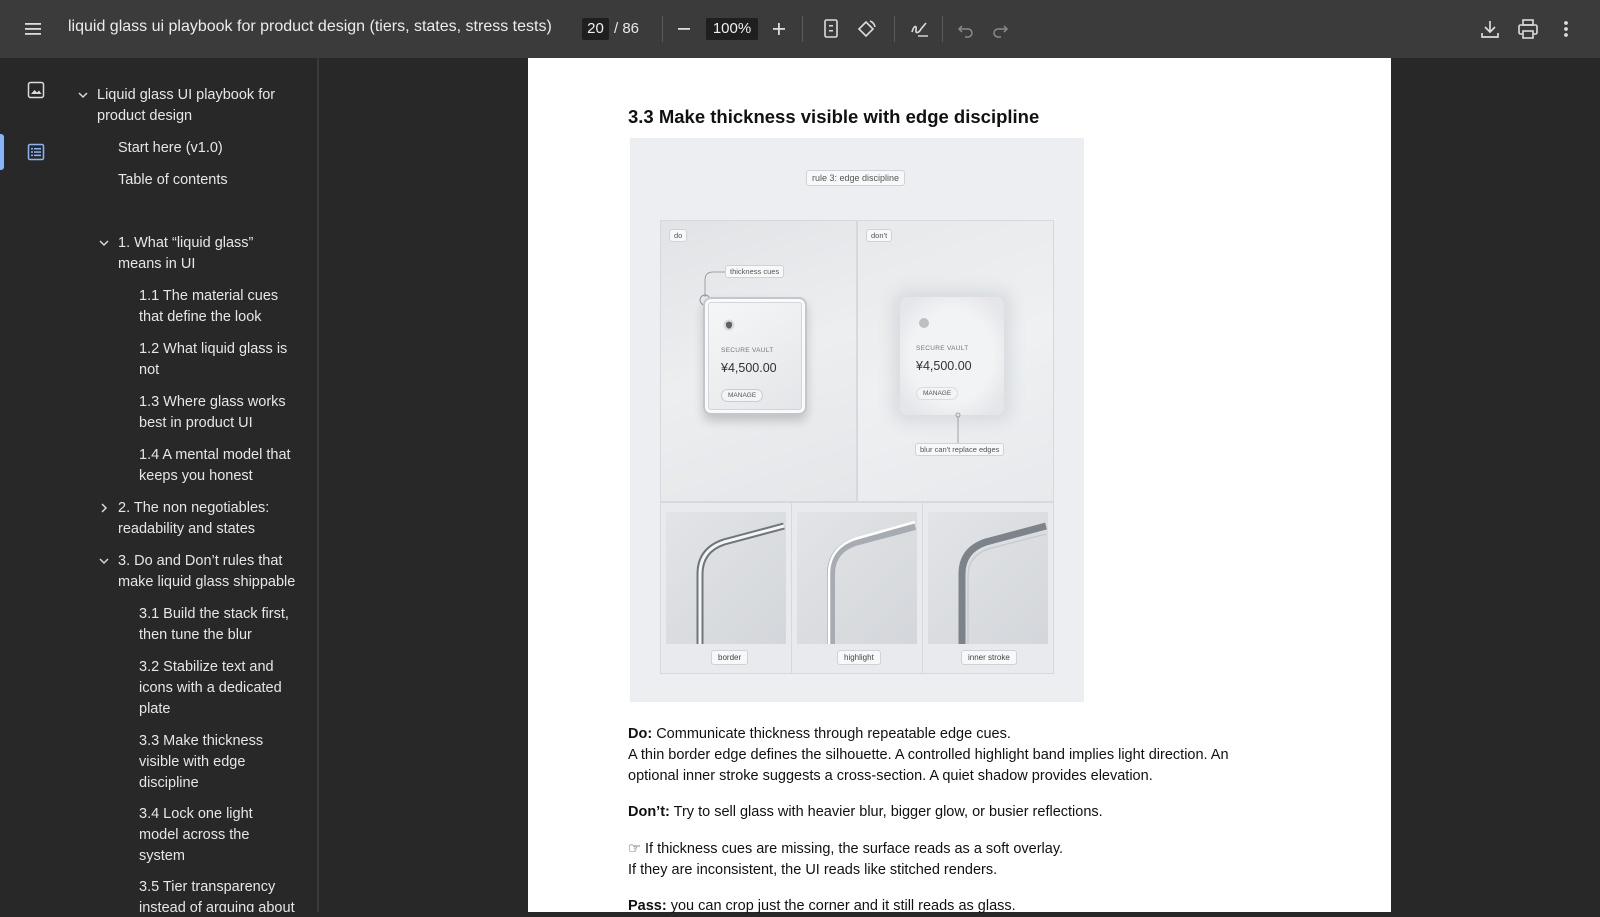  What do you see at coordinates (755, 356) in the screenshot?
I see `glass-card-do: SECURE VAULT ¥4,500.00 MANAGE` at bounding box center [755, 356].